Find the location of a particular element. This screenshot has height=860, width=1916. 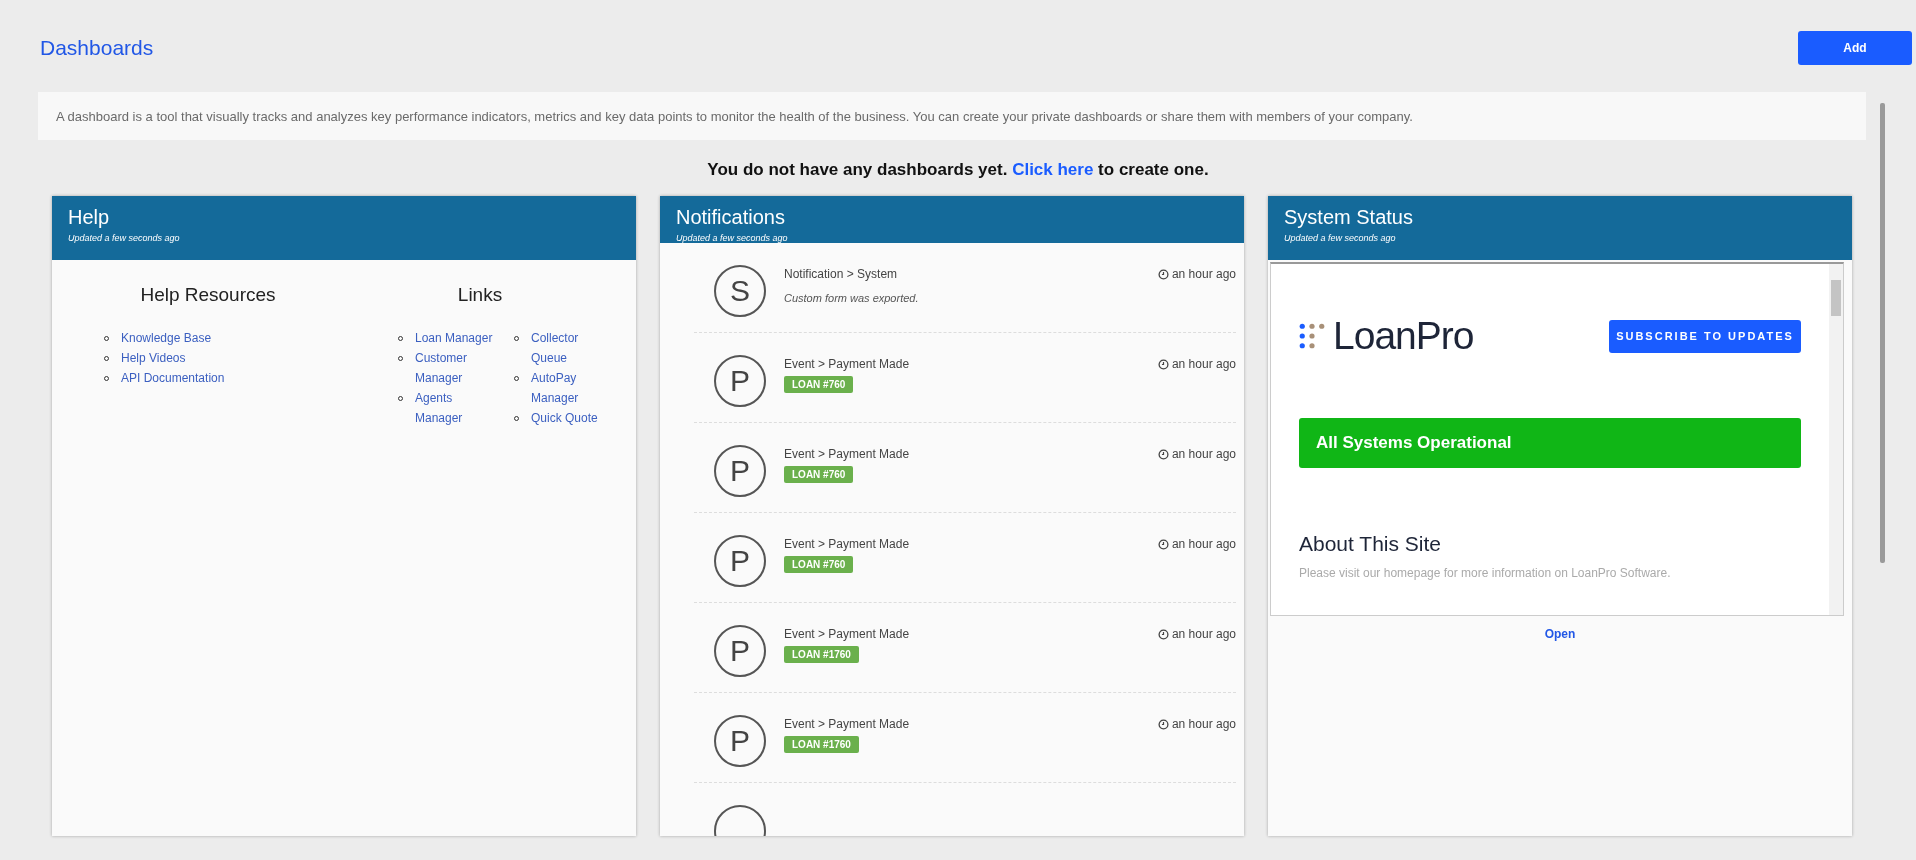

page-scrollbar is located at coordinates (1882, 333).